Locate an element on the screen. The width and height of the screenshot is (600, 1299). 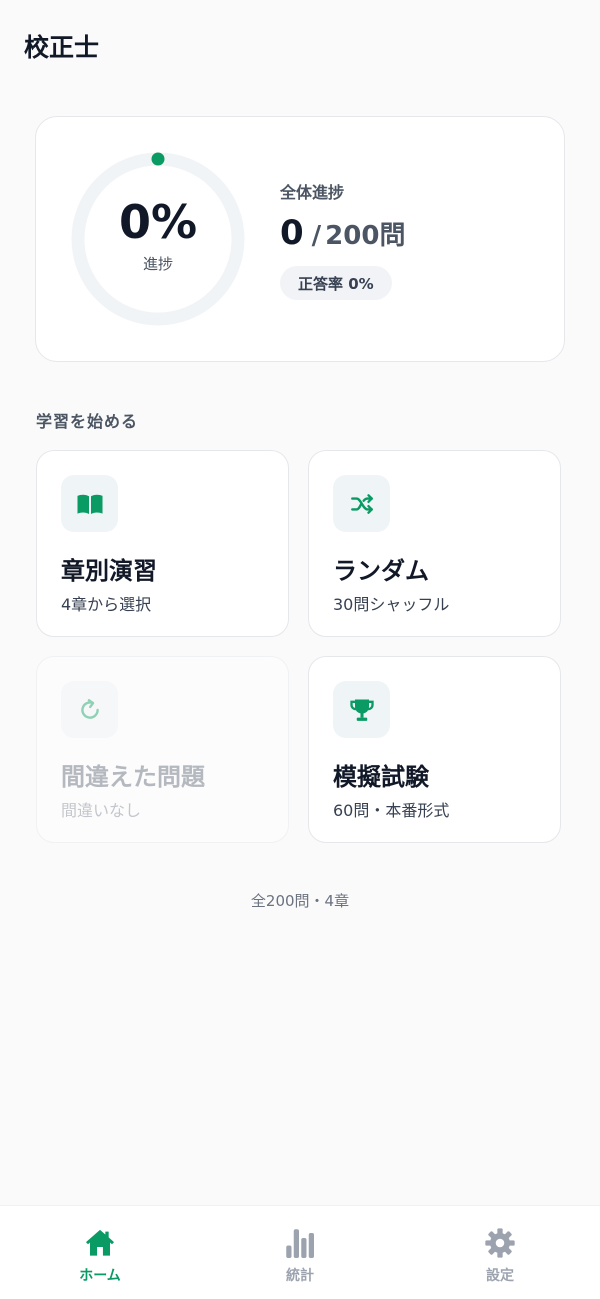
progress-percent: 0% is located at coordinates (158, 221).